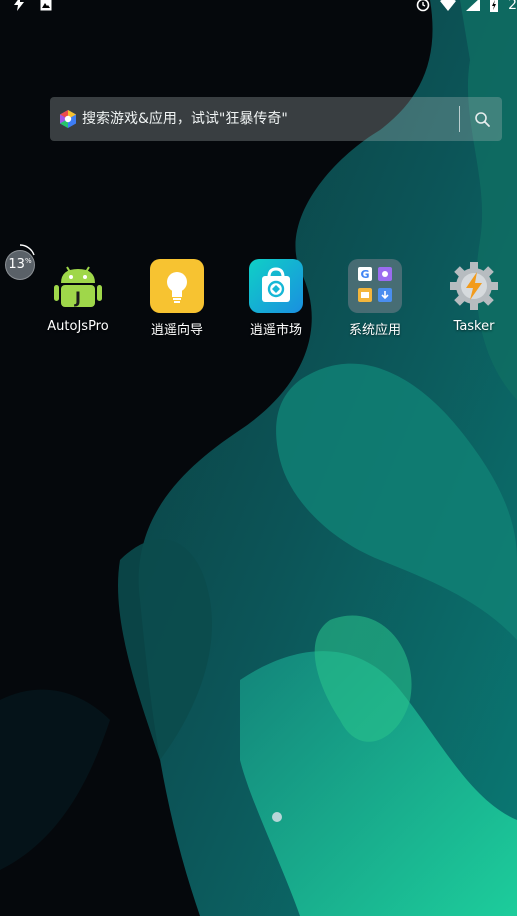 The height and width of the screenshot is (916, 517). I want to click on app-tasker: Tasker, so click(470, 296).